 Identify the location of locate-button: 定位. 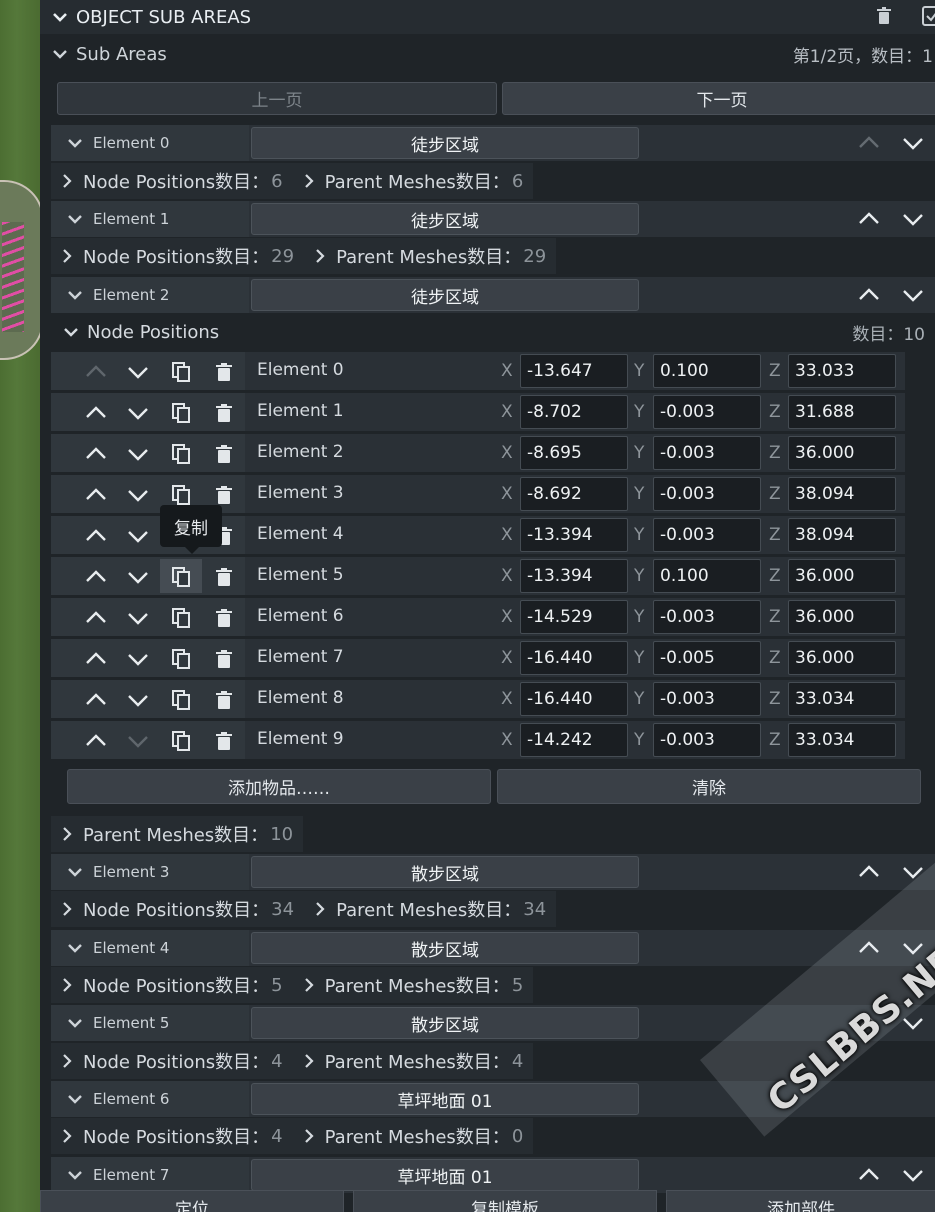
(192, 1201).